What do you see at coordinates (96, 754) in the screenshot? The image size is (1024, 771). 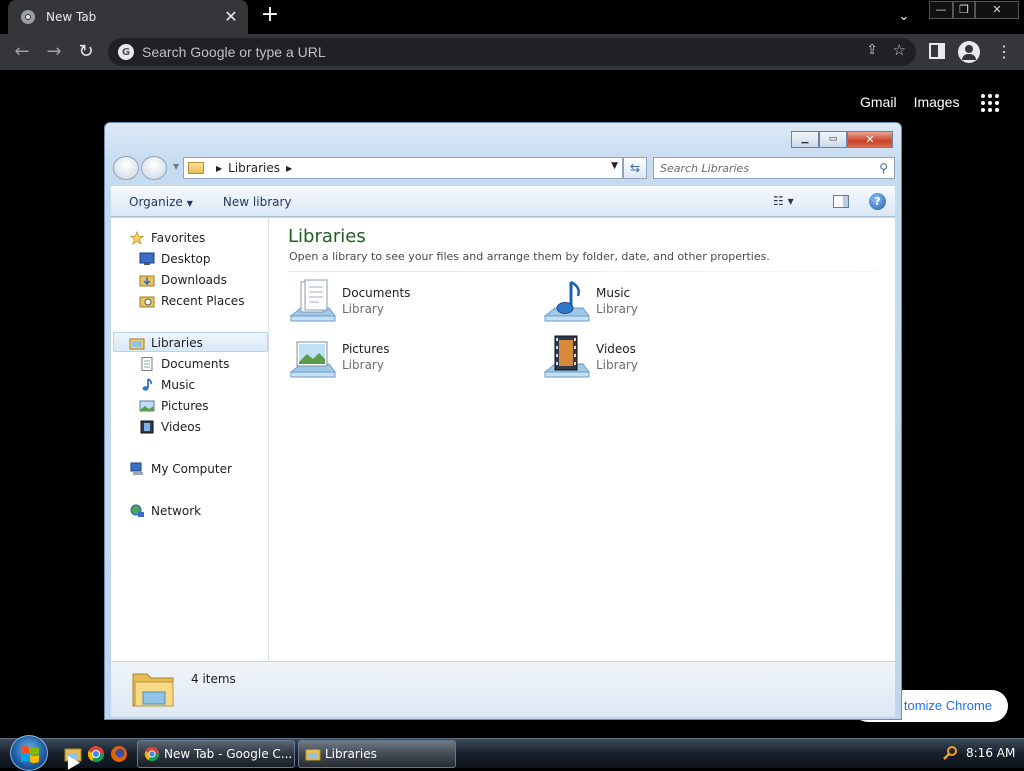 I see `chrome-quicklaunch-icon` at bounding box center [96, 754].